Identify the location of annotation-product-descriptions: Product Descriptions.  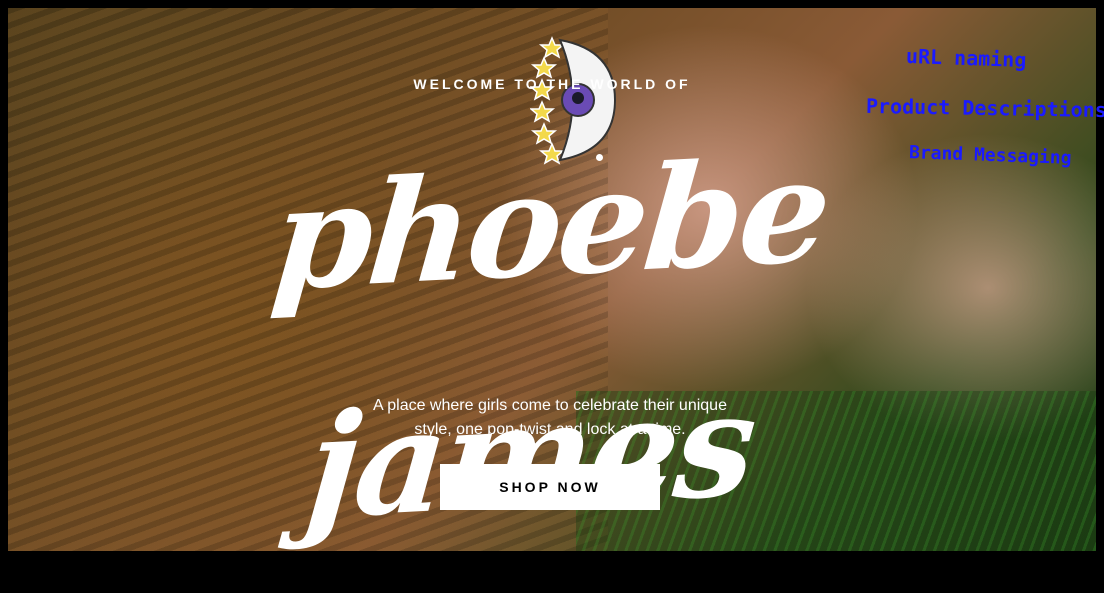
(984, 108).